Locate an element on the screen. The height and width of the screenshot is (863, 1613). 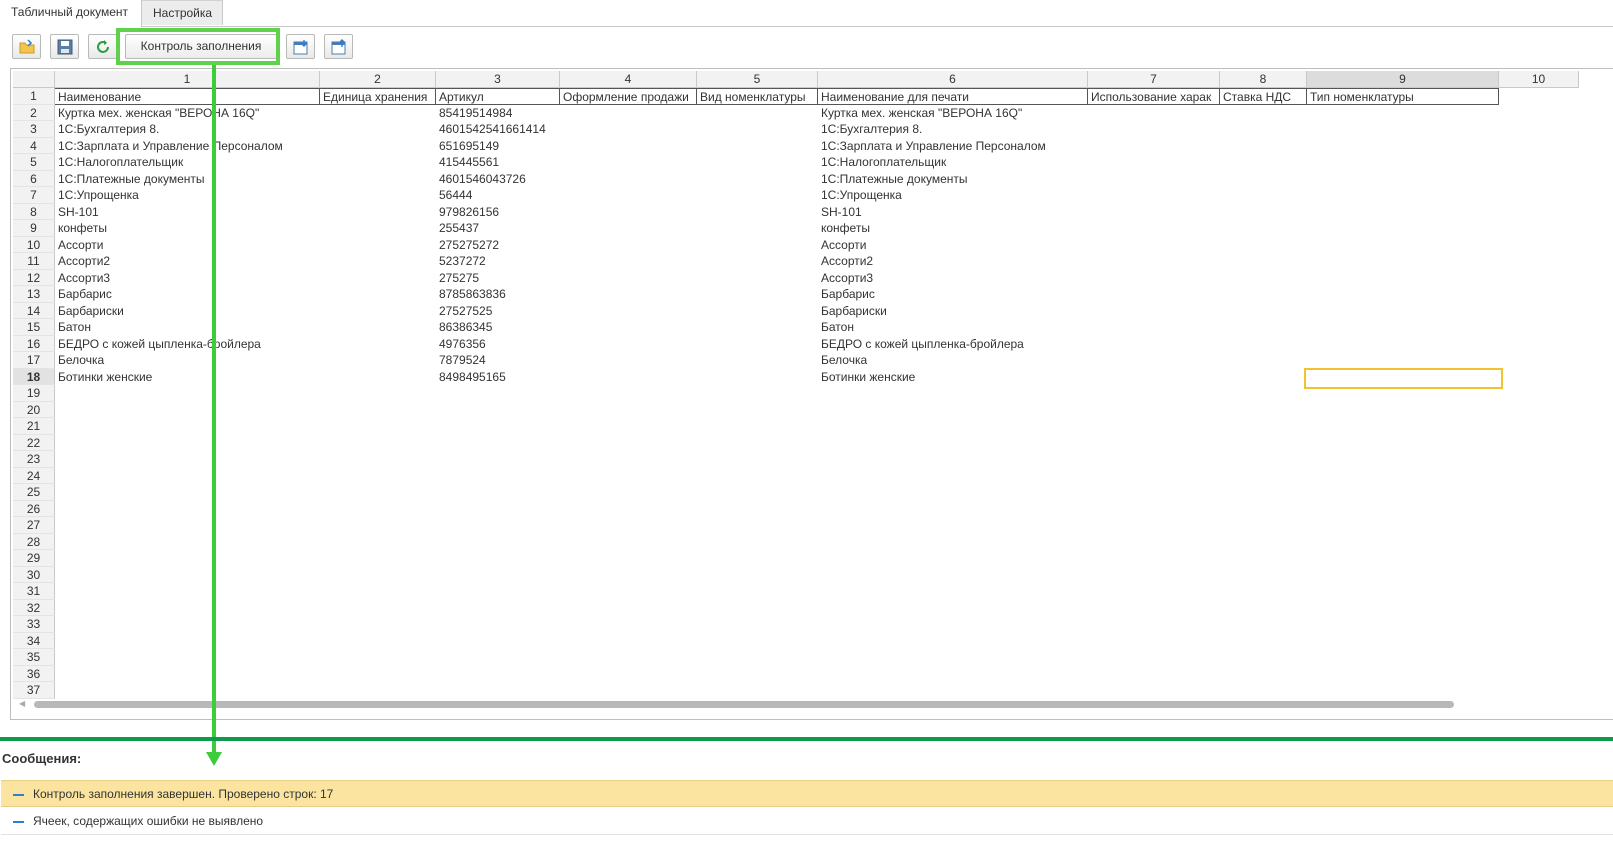
header-cell: Вид номенклатуры is located at coordinates (757, 96).